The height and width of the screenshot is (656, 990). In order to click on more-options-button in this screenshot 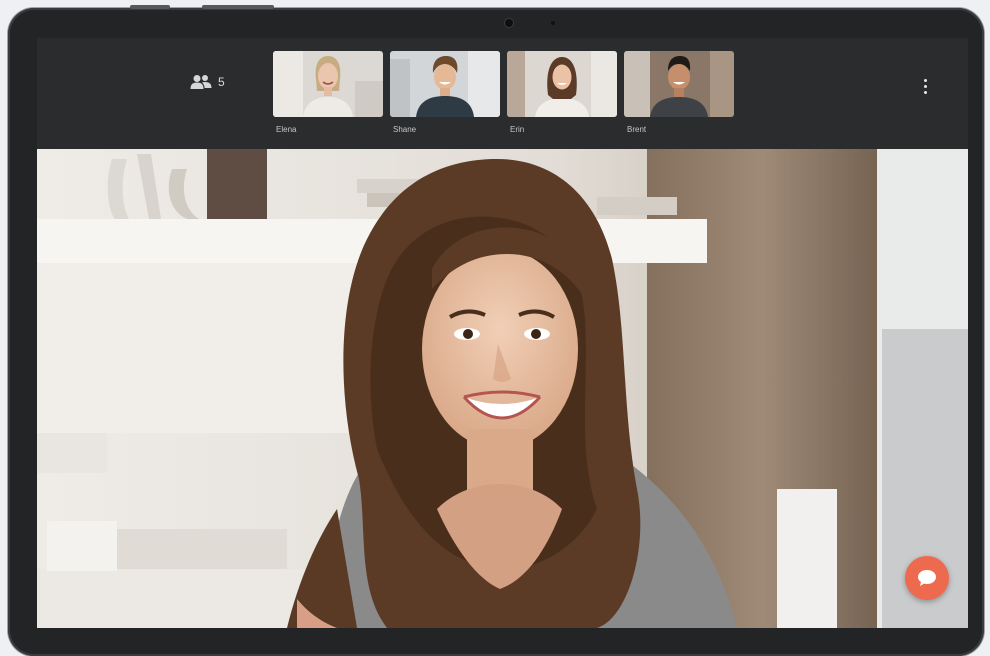, I will do `click(925, 86)`.